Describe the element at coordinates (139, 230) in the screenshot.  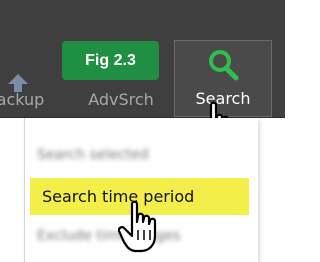
I see `hand-pointer-icon` at that location.